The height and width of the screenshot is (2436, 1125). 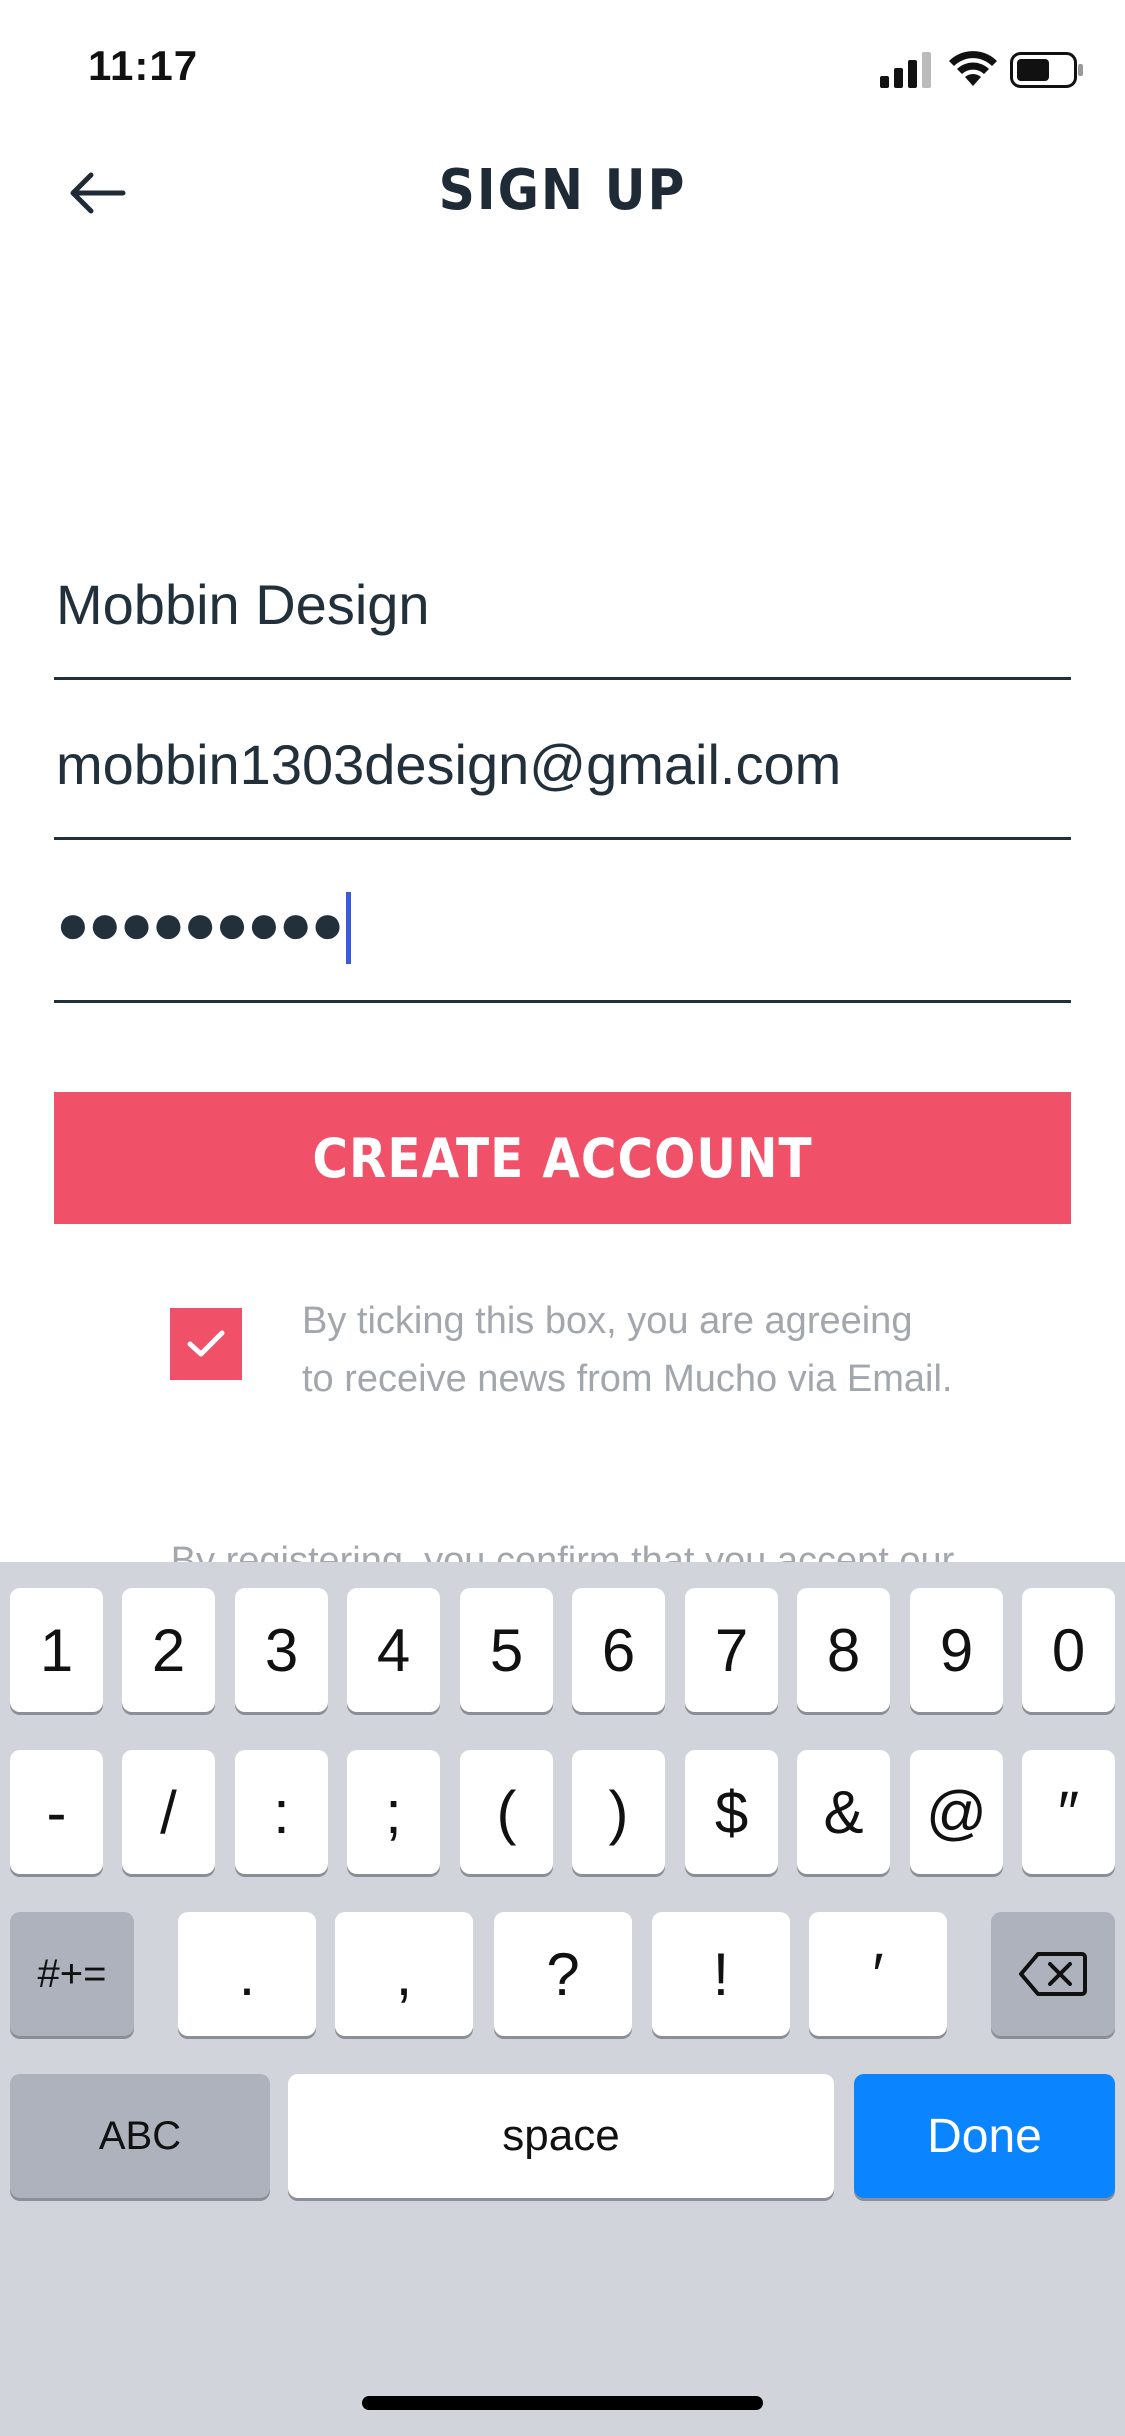 I want to click on password-field: ●●●●●●●●●, so click(x=562, y=921).